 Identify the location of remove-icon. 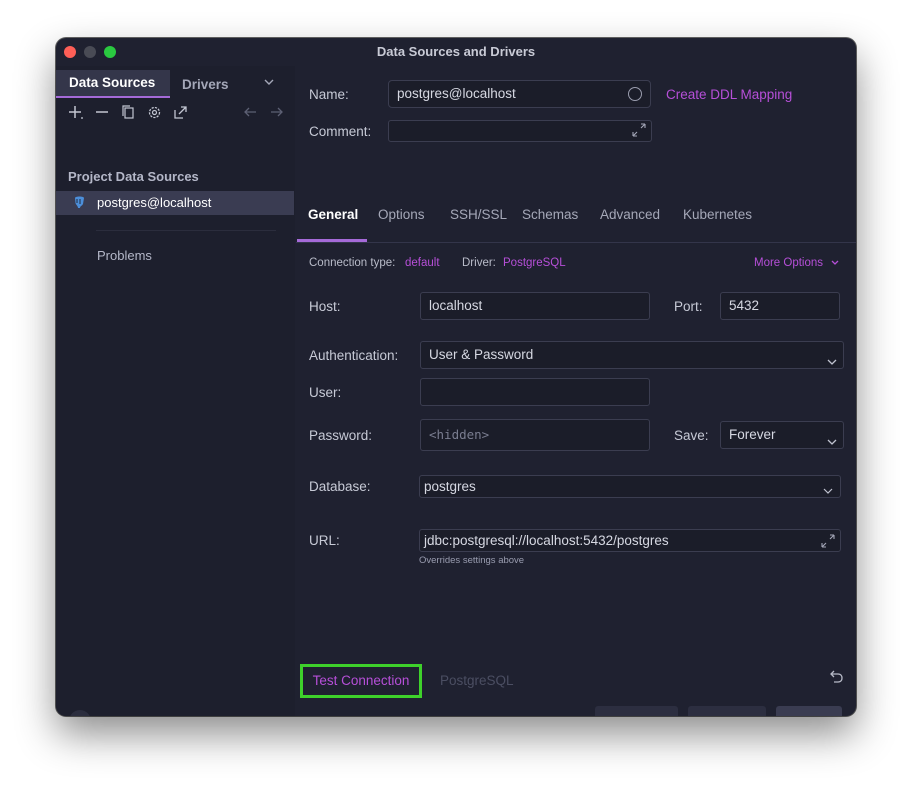
(102, 115).